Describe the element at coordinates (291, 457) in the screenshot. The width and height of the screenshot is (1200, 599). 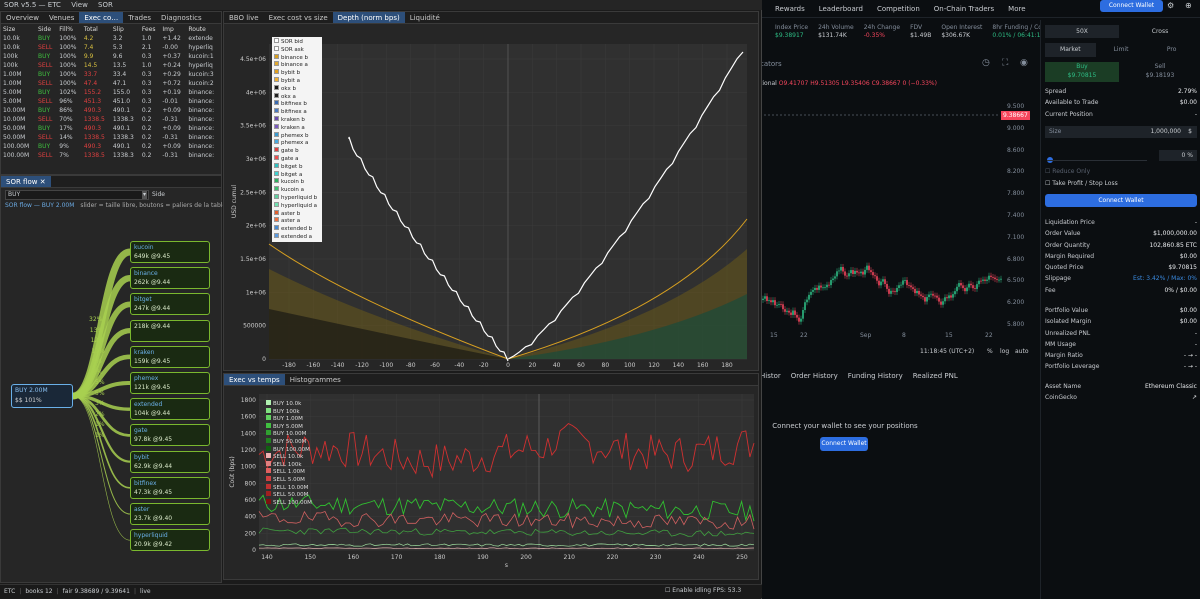
I see `exec-legend-item: SELL 10.0k` at that location.